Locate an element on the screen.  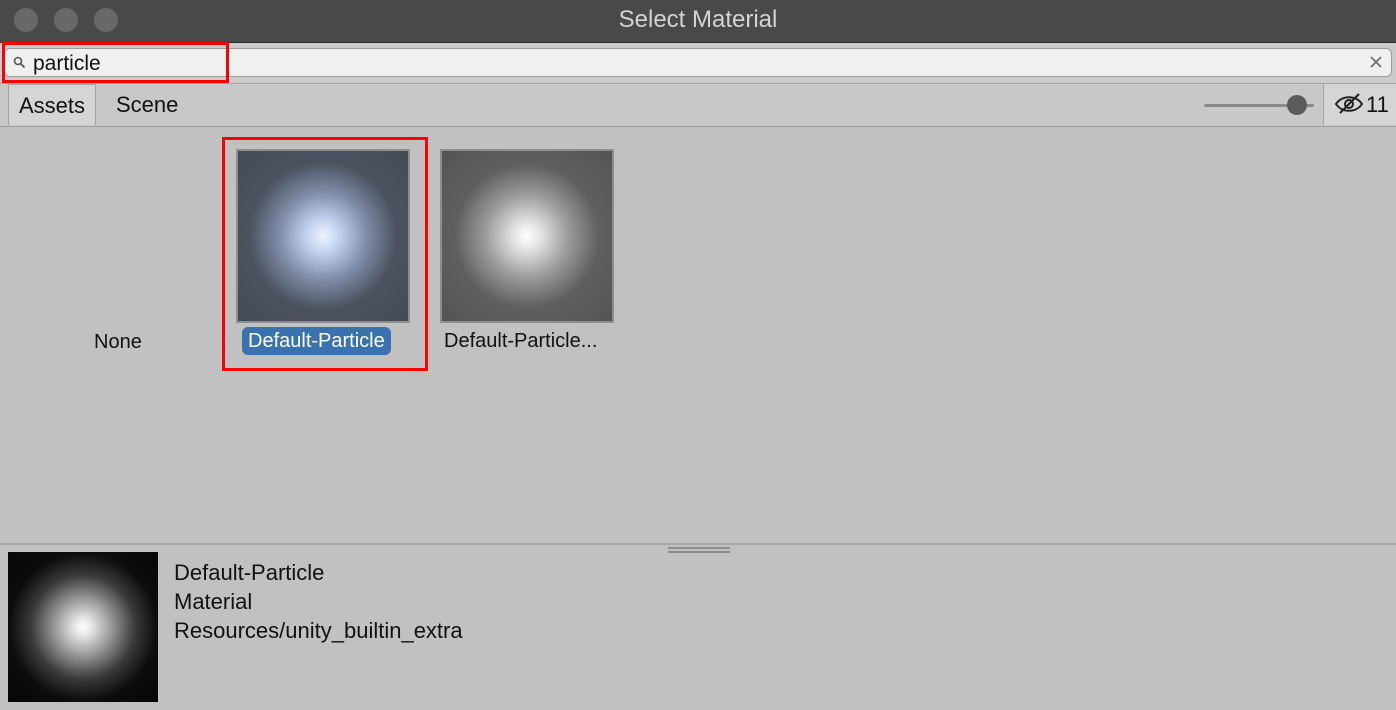
search-bar: particle is located at coordinates (698, 63).